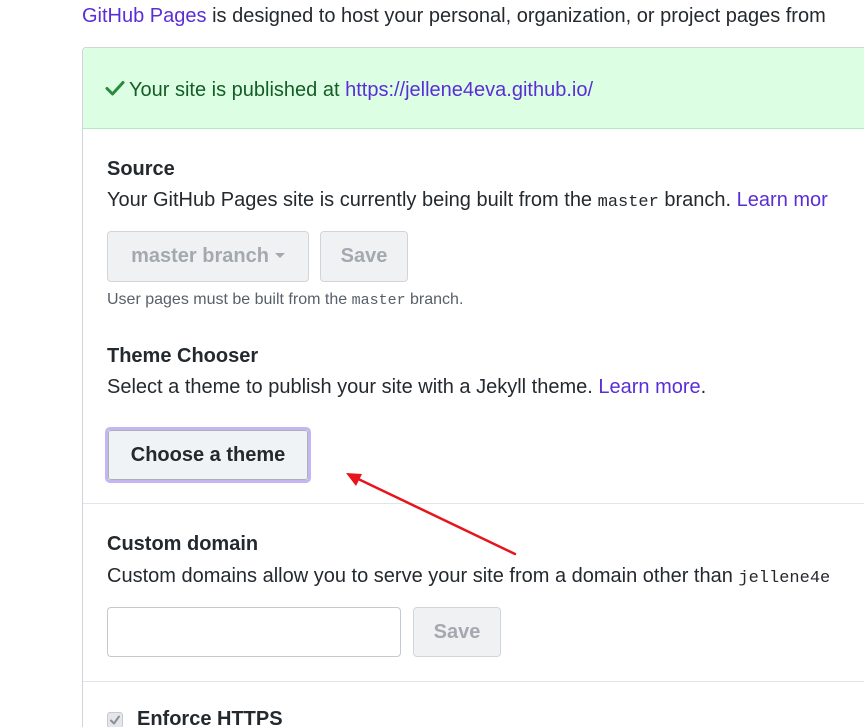 The height and width of the screenshot is (727, 864). What do you see at coordinates (183, 544) in the screenshot?
I see `custom-domain-title: Custom domain` at bounding box center [183, 544].